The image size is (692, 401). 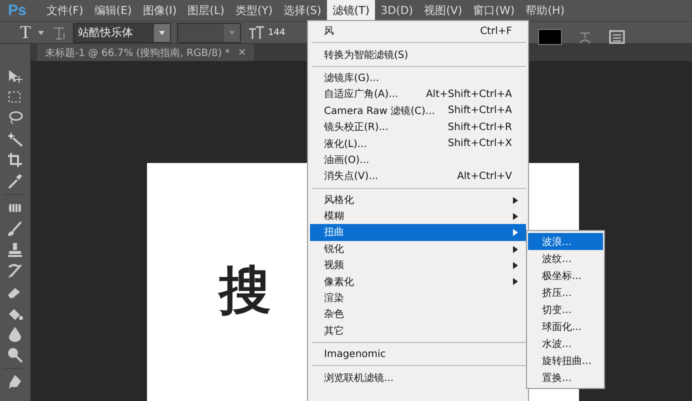 I want to click on menu-item: 滤镜(T), so click(x=351, y=10).